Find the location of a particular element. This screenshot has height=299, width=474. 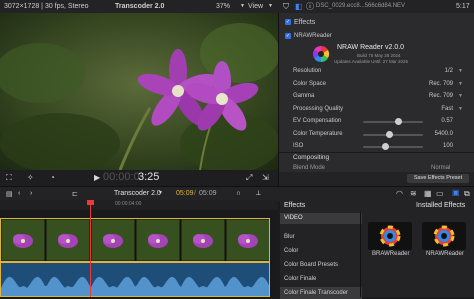

param-value: 5400.0 is located at coordinates (444, 134).